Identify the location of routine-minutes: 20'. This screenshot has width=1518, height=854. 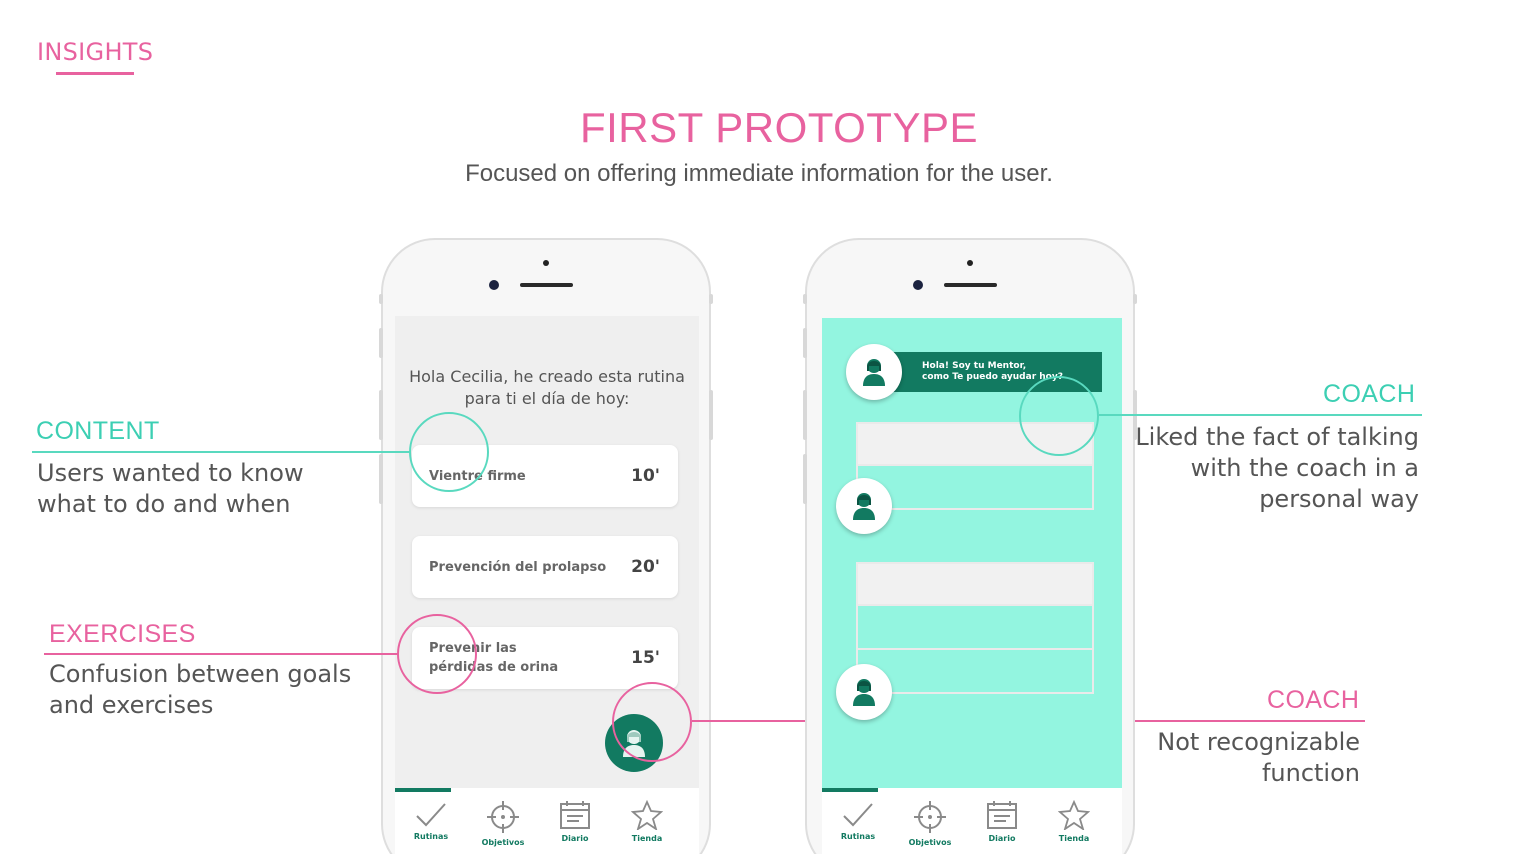
(645, 567).